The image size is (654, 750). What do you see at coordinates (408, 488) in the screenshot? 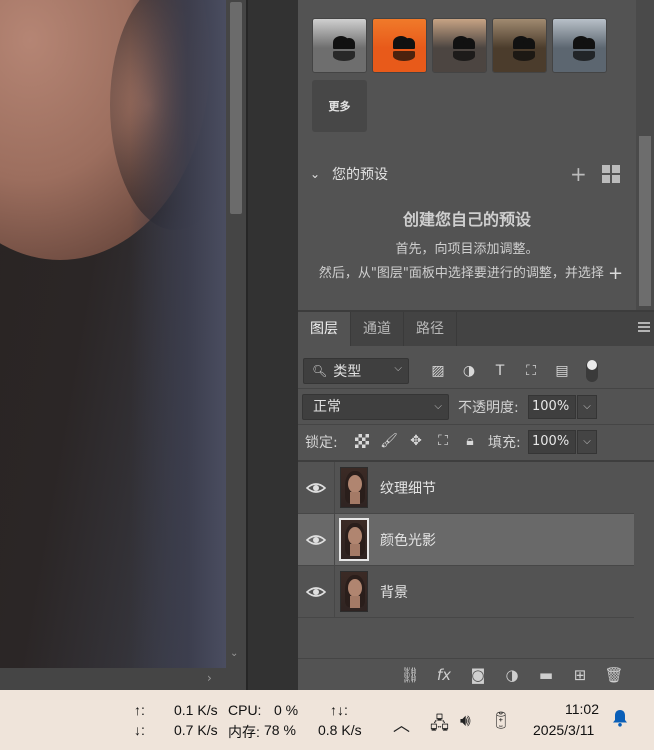
I see `layer-name: 纹理细节` at bounding box center [408, 488].